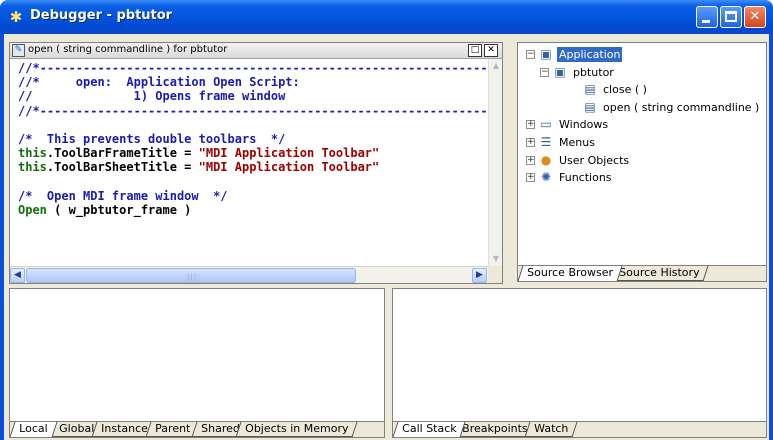 The image size is (773, 440). Describe the element at coordinates (124, 428) in the screenshot. I see `tab-label: Instance` at that location.